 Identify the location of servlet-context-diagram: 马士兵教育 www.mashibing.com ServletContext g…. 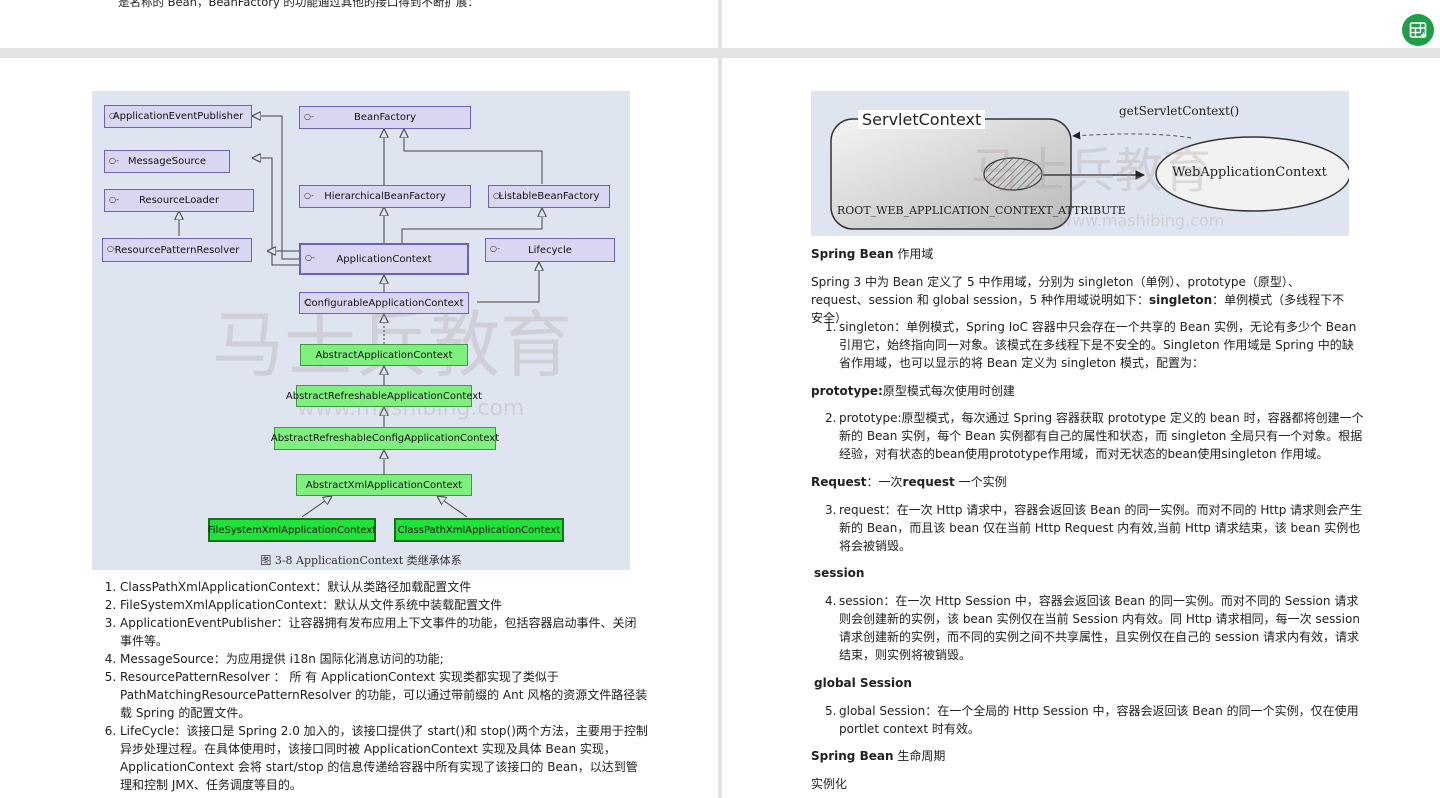
(1080, 163).